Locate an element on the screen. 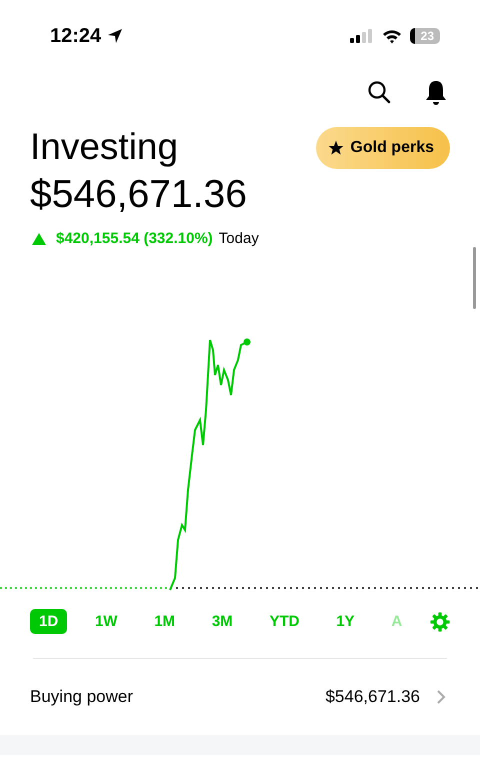 This screenshot has height=757, width=480. bell-icon is located at coordinates (436, 93).